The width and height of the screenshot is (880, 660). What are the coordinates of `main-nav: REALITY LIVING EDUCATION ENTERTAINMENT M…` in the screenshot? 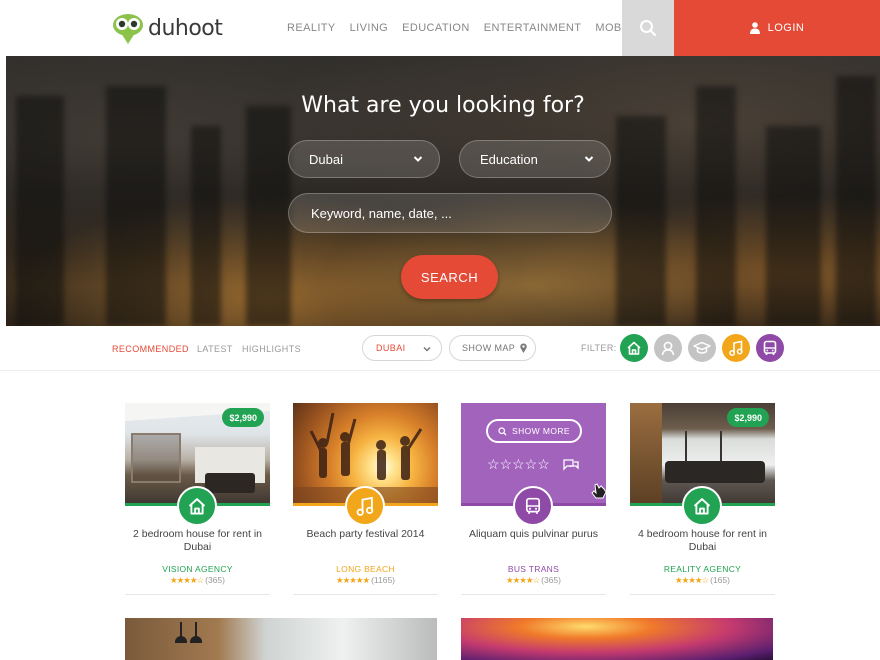 It's located at (475, 28).